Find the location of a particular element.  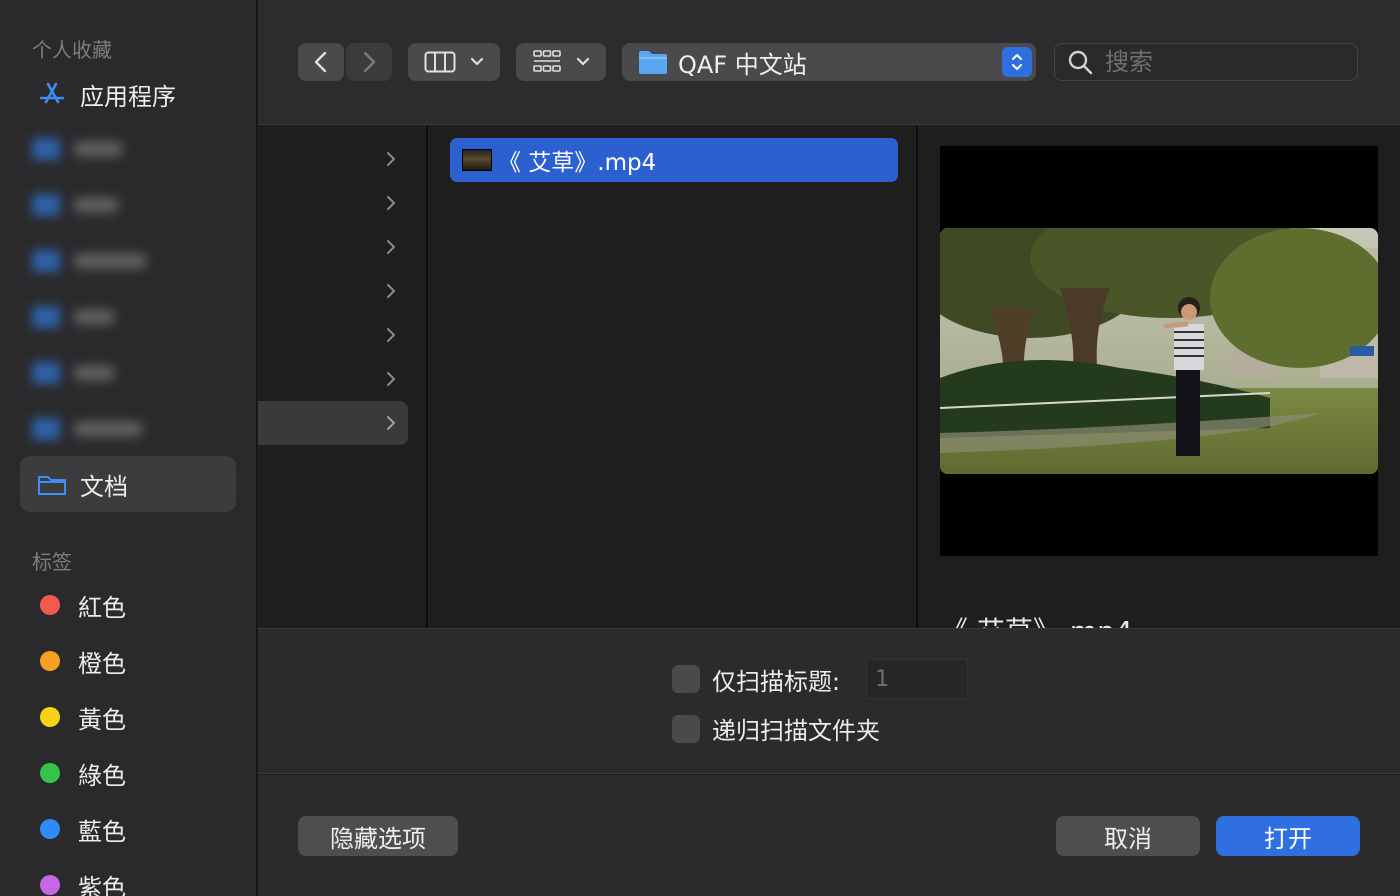

up-down-chevron-icon is located at coordinates (1017, 62).